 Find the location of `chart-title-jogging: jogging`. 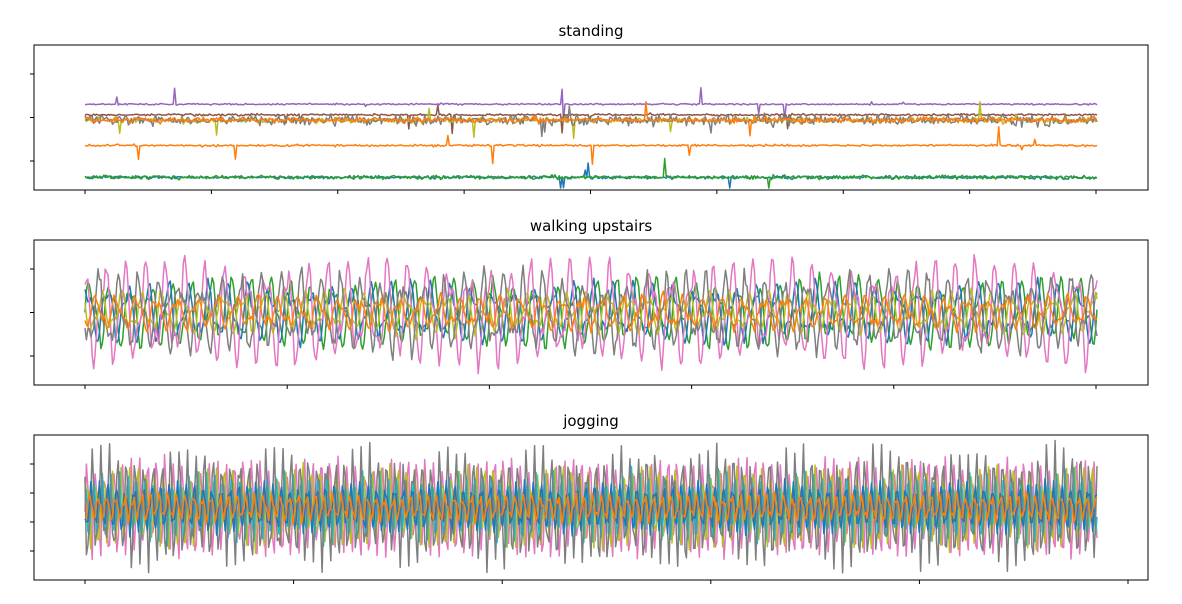

chart-title-jogging: jogging is located at coordinates (590, 421).